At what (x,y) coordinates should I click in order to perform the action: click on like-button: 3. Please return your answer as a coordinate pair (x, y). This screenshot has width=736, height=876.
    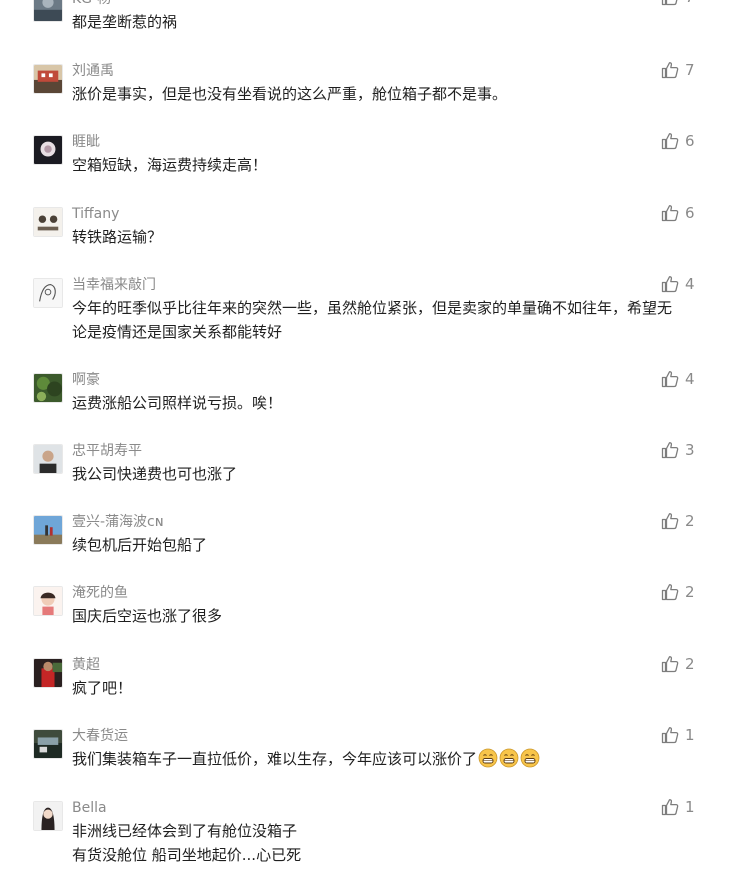
    Looking at the image, I should click on (678, 450).